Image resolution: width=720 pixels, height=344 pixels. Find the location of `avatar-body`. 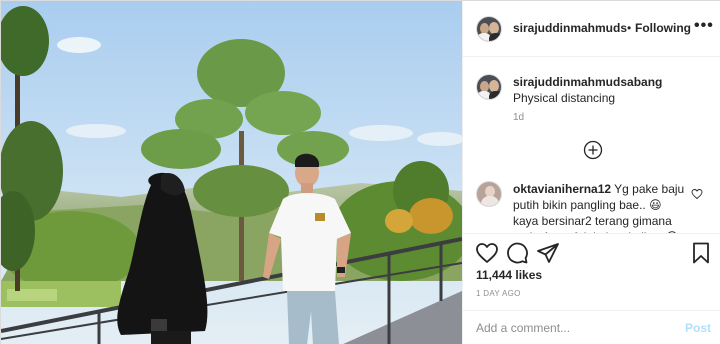

avatar-body is located at coordinates (490, 201).